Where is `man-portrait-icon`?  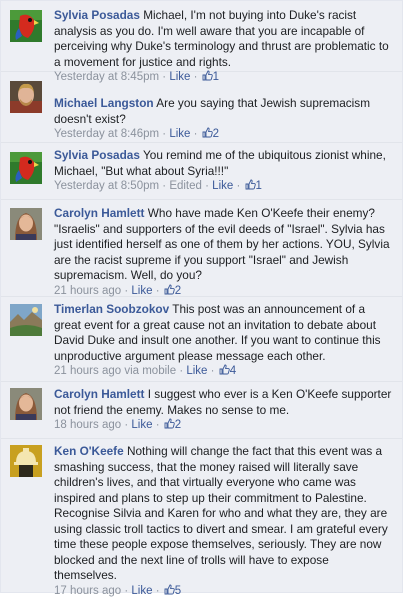 man-portrait-icon is located at coordinates (26, 97).